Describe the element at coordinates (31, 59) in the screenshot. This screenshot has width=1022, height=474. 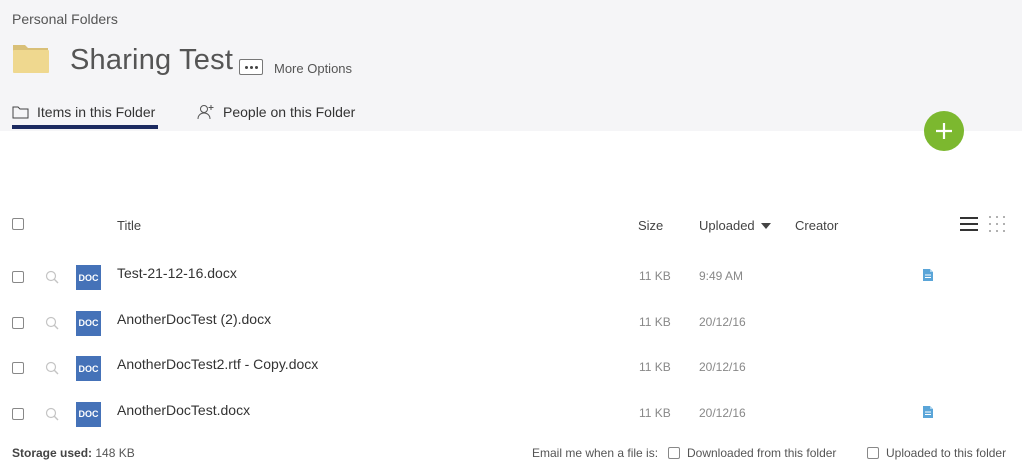
I see `folder-icon` at that location.